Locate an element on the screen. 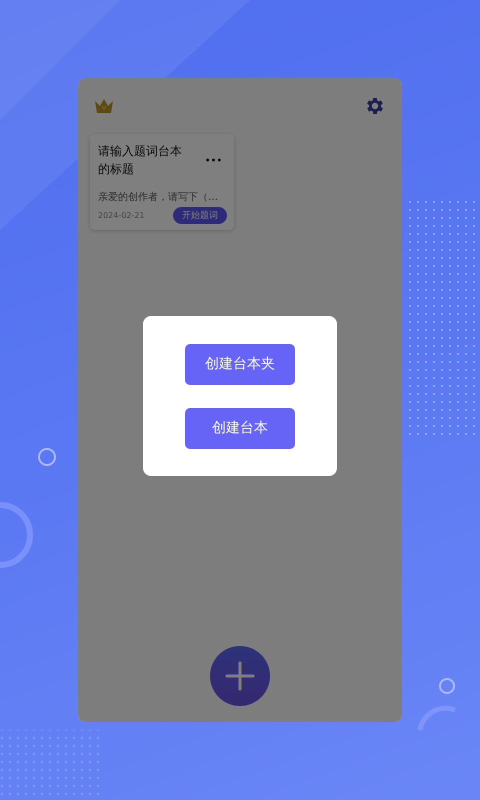 Image resolution: width=480 pixels, height=800 pixels. start-button: 开始题词 is located at coordinates (200, 215).